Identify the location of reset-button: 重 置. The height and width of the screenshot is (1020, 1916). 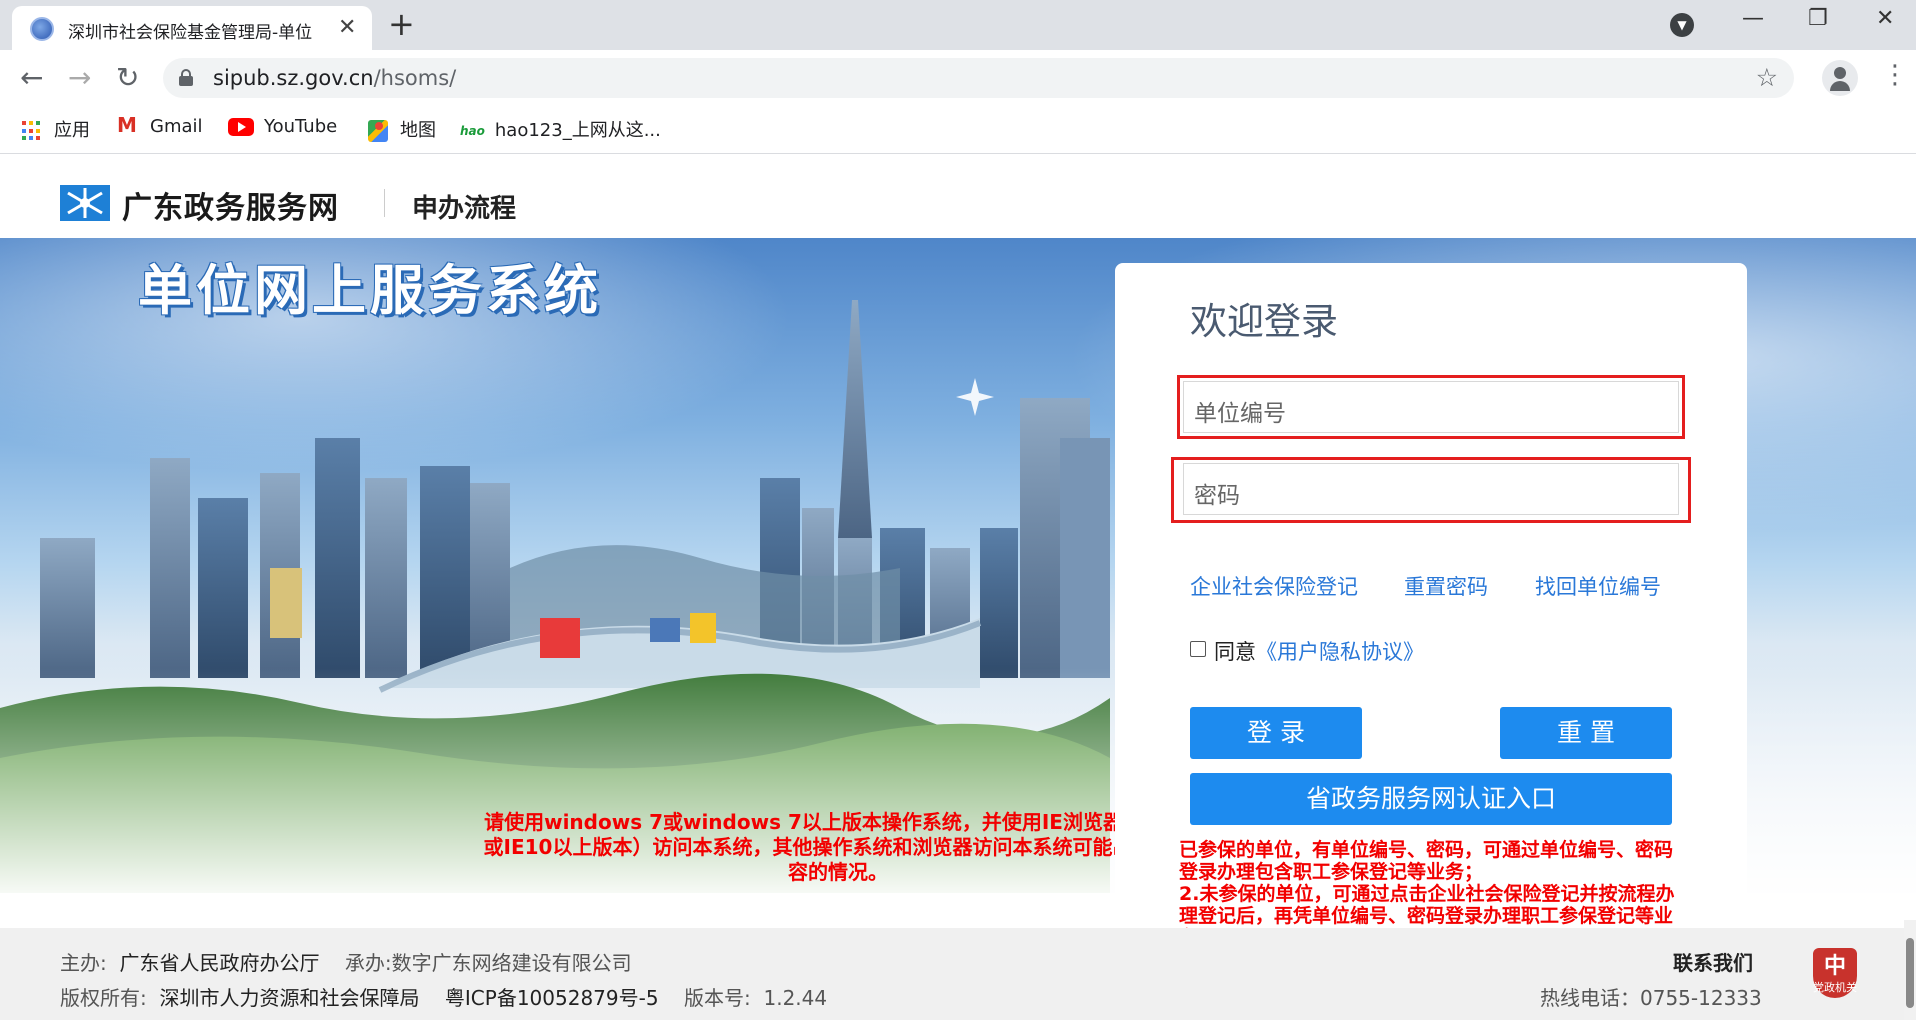
(1586, 733).